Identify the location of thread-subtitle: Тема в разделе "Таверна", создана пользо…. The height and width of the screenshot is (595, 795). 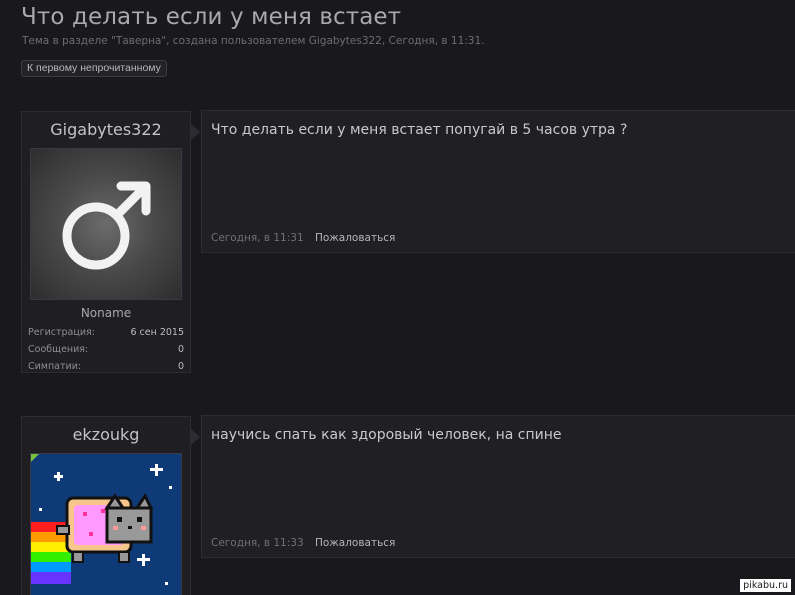
(253, 41).